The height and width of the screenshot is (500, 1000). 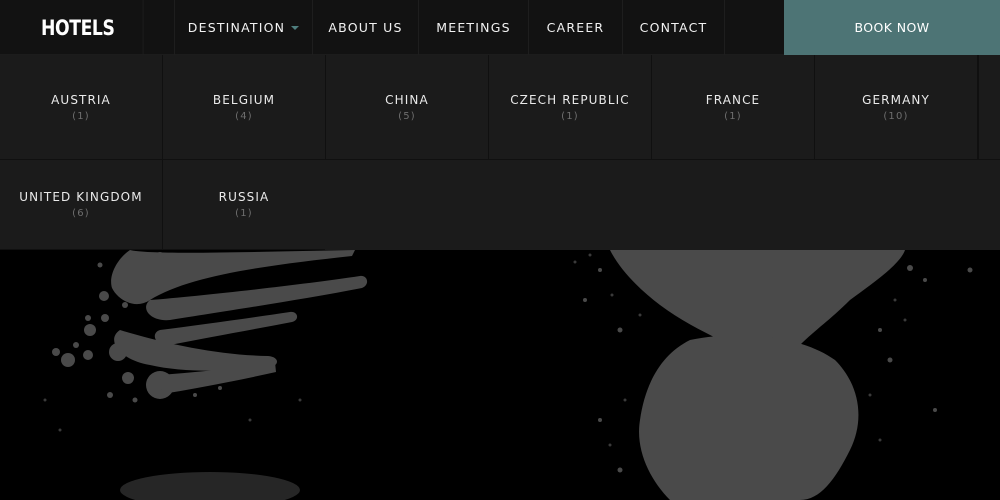 I want to click on nav-meetings-label: MEETINGS, so click(x=473, y=27).